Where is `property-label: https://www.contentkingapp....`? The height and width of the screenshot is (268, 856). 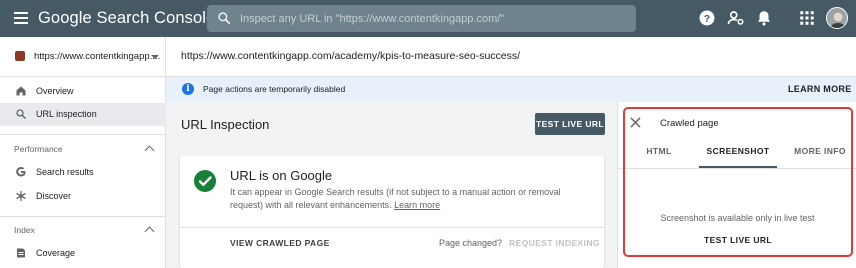
property-label: https://www.contentkingapp.... is located at coordinates (97, 56).